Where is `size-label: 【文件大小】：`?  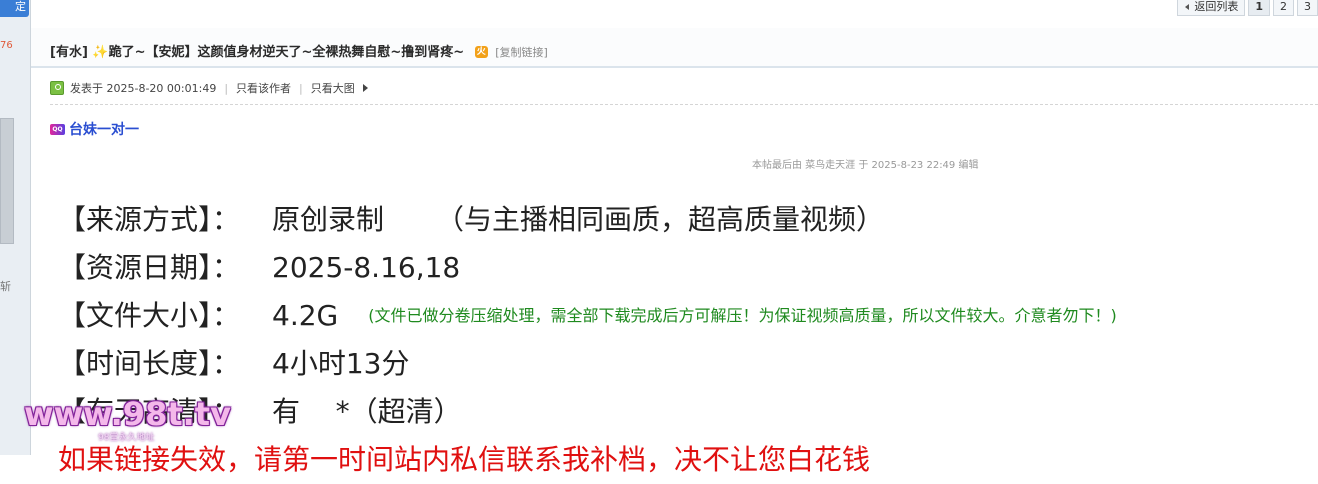
size-label: 【文件大小】： is located at coordinates (149, 315).